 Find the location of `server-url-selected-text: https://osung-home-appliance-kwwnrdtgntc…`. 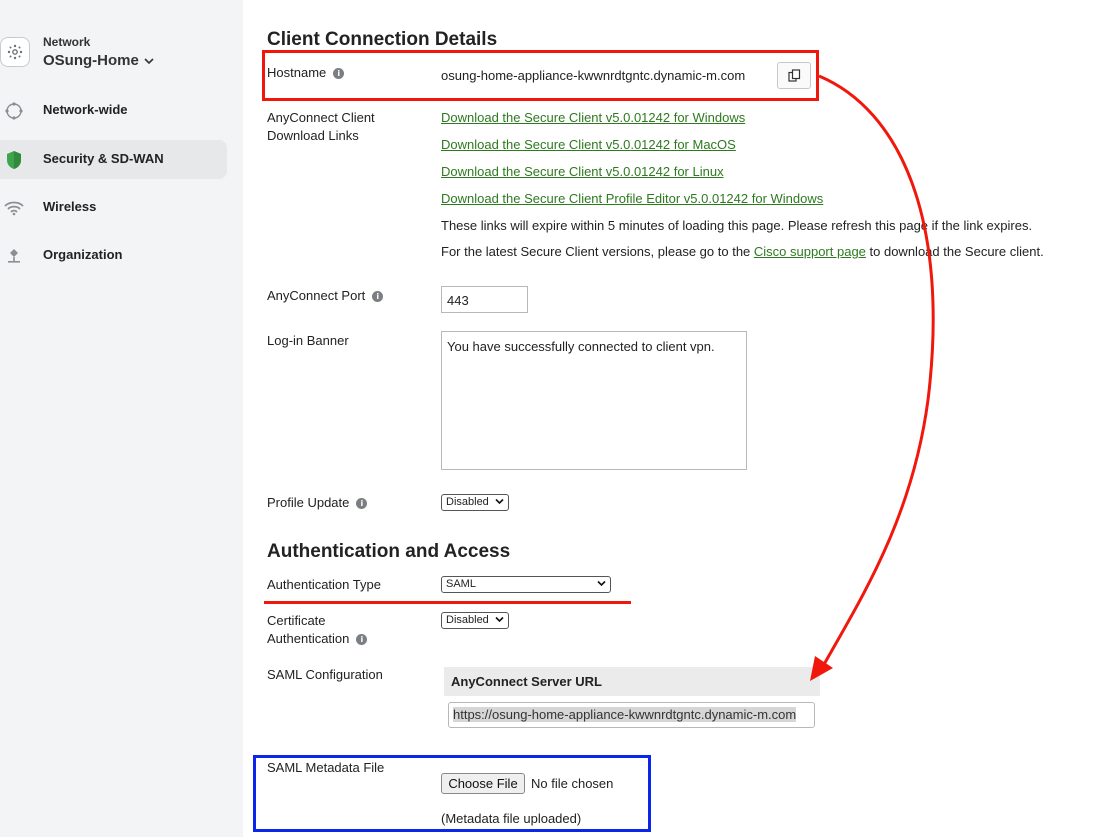

server-url-selected-text: https://osung-home-appliance-kwwnrdtgntc… is located at coordinates (625, 714).